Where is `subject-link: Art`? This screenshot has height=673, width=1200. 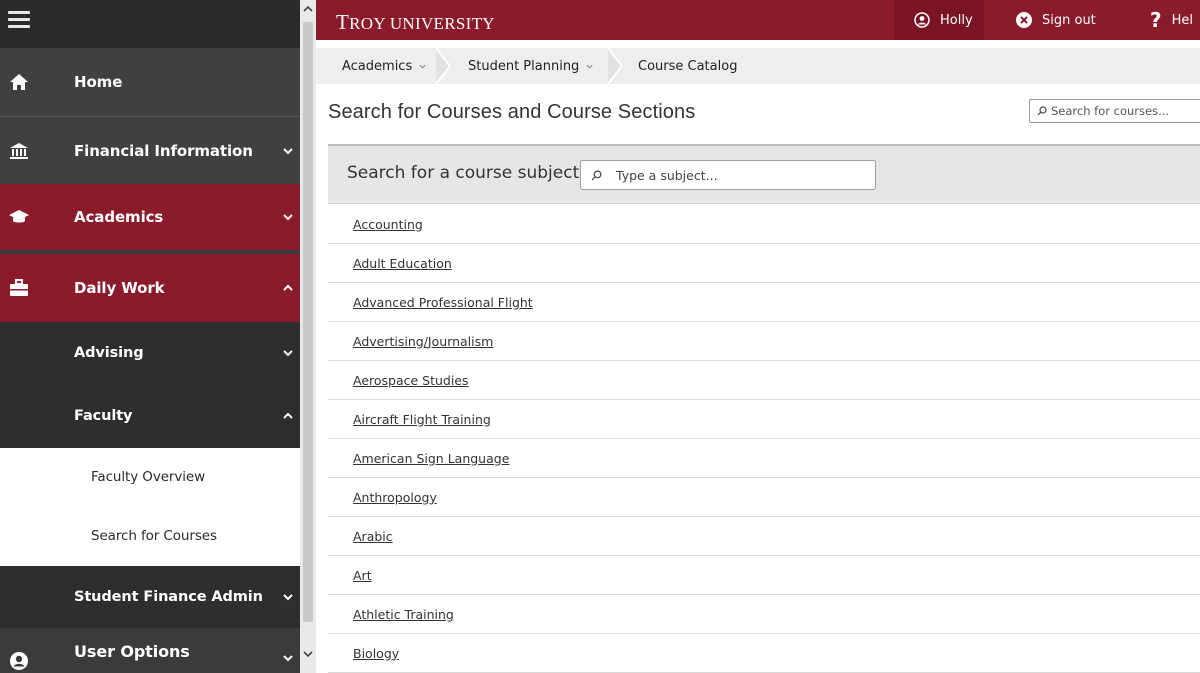
subject-link: Art is located at coordinates (362, 575).